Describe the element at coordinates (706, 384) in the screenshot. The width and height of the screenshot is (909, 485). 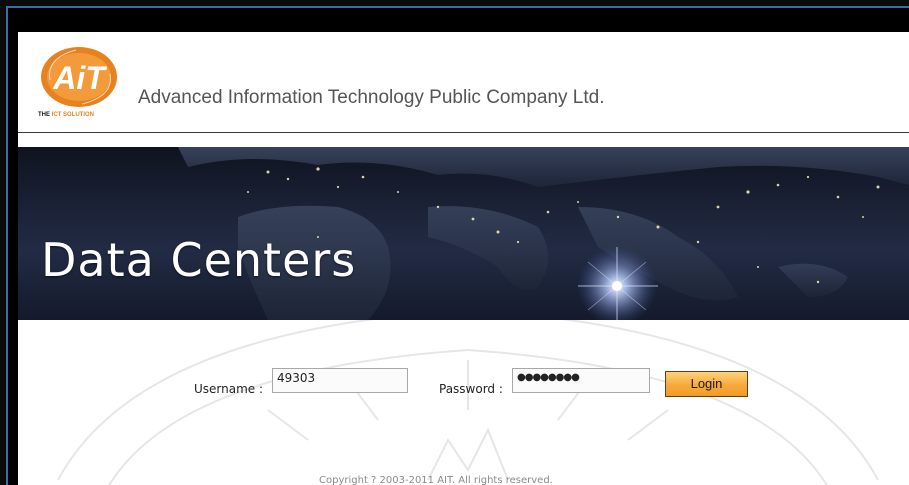
I see `login-button: Login` at that location.